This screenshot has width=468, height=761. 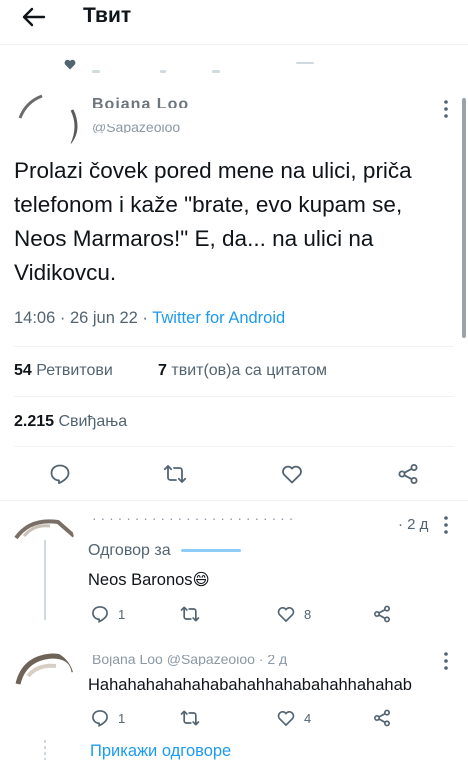 I want to click on reply-text: Hahahahahahahabahahhahabahahhahahab, so click(x=250, y=685).